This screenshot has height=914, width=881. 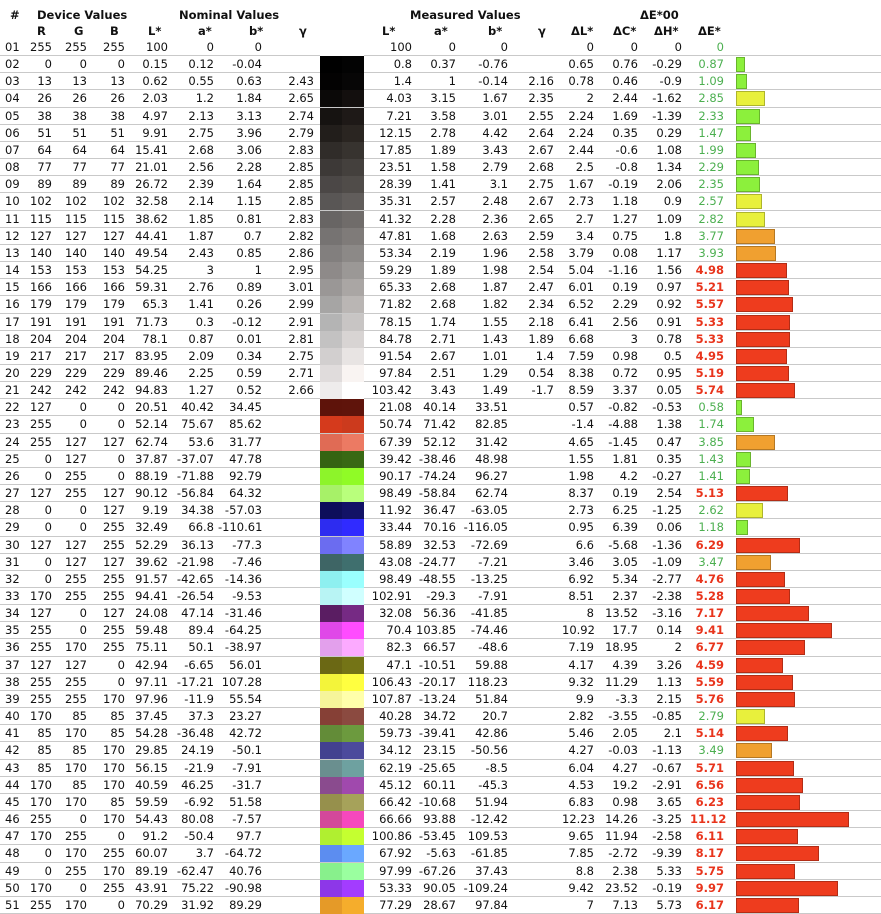 What do you see at coordinates (247, 767) in the screenshot?
I see `cell-nb: -7.91` at bounding box center [247, 767].